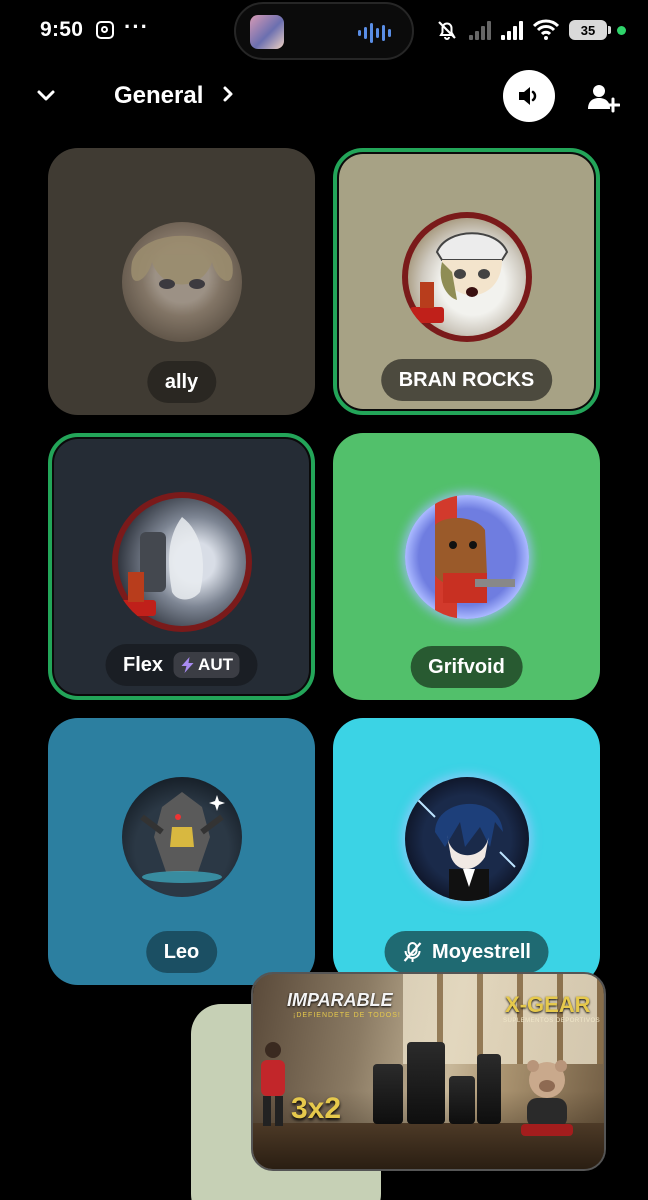 The image size is (648, 1200). I want to click on video-brand-left: IMPARABLE, so click(340, 1000).